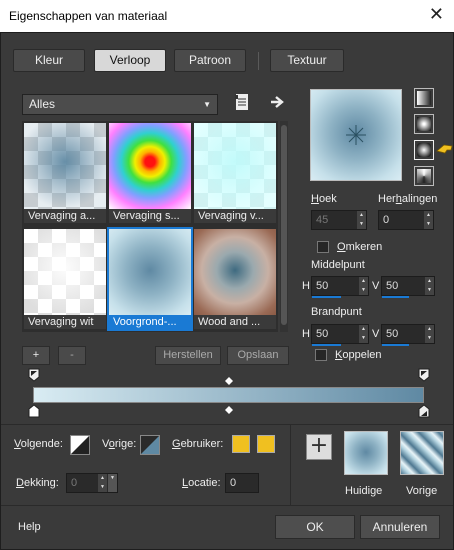 Image resolution: width=454 pixels, height=550 pixels. What do you see at coordinates (324, 199) in the screenshot?
I see `angle-label: Hoek` at bounding box center [324, 199].